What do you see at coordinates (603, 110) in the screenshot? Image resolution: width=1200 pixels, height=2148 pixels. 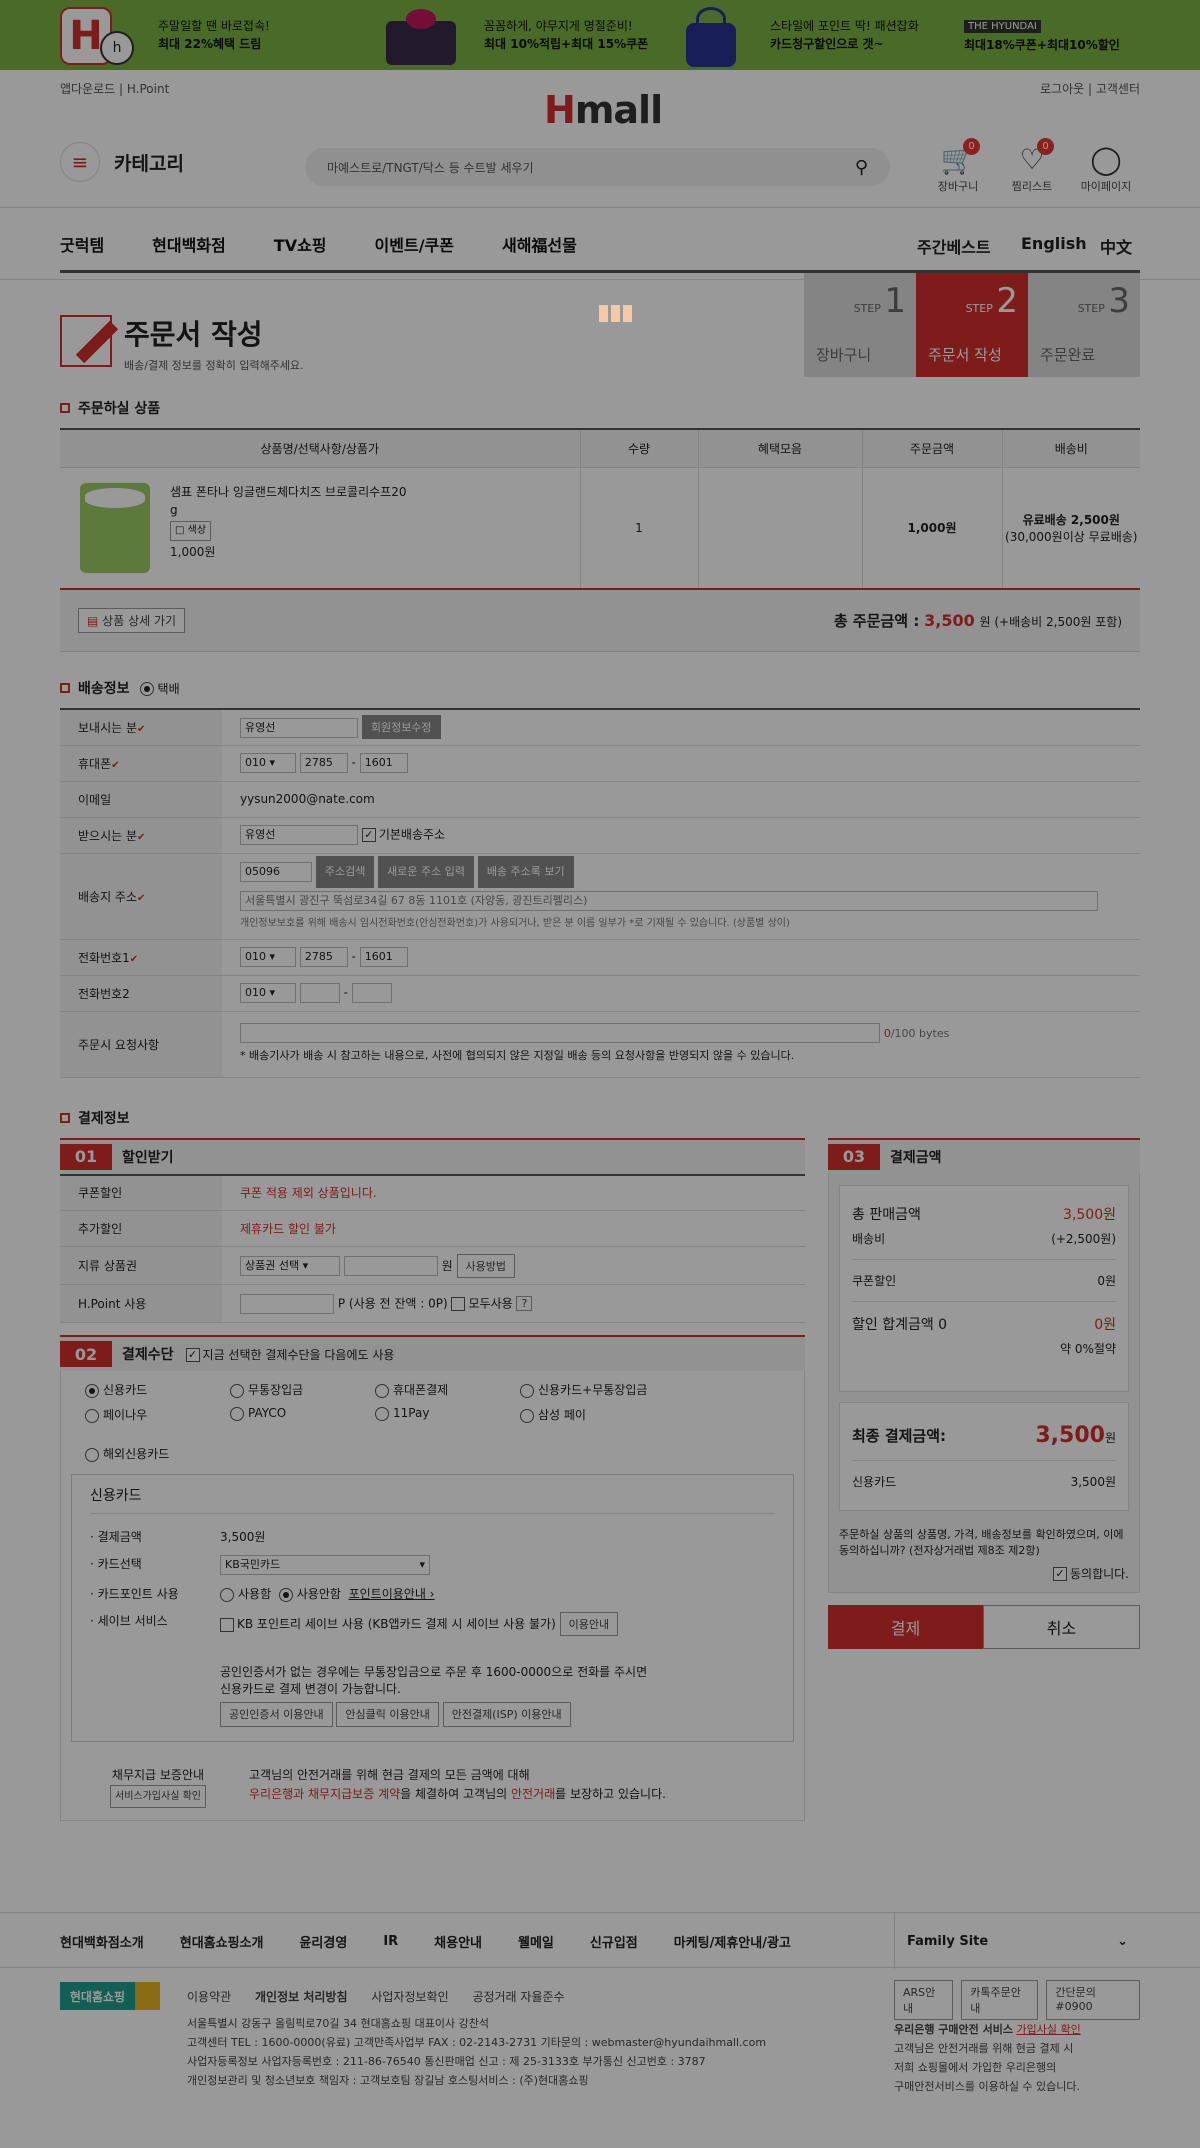 I see `hmall-logo: Hmall` at bounding box center [603, 110].